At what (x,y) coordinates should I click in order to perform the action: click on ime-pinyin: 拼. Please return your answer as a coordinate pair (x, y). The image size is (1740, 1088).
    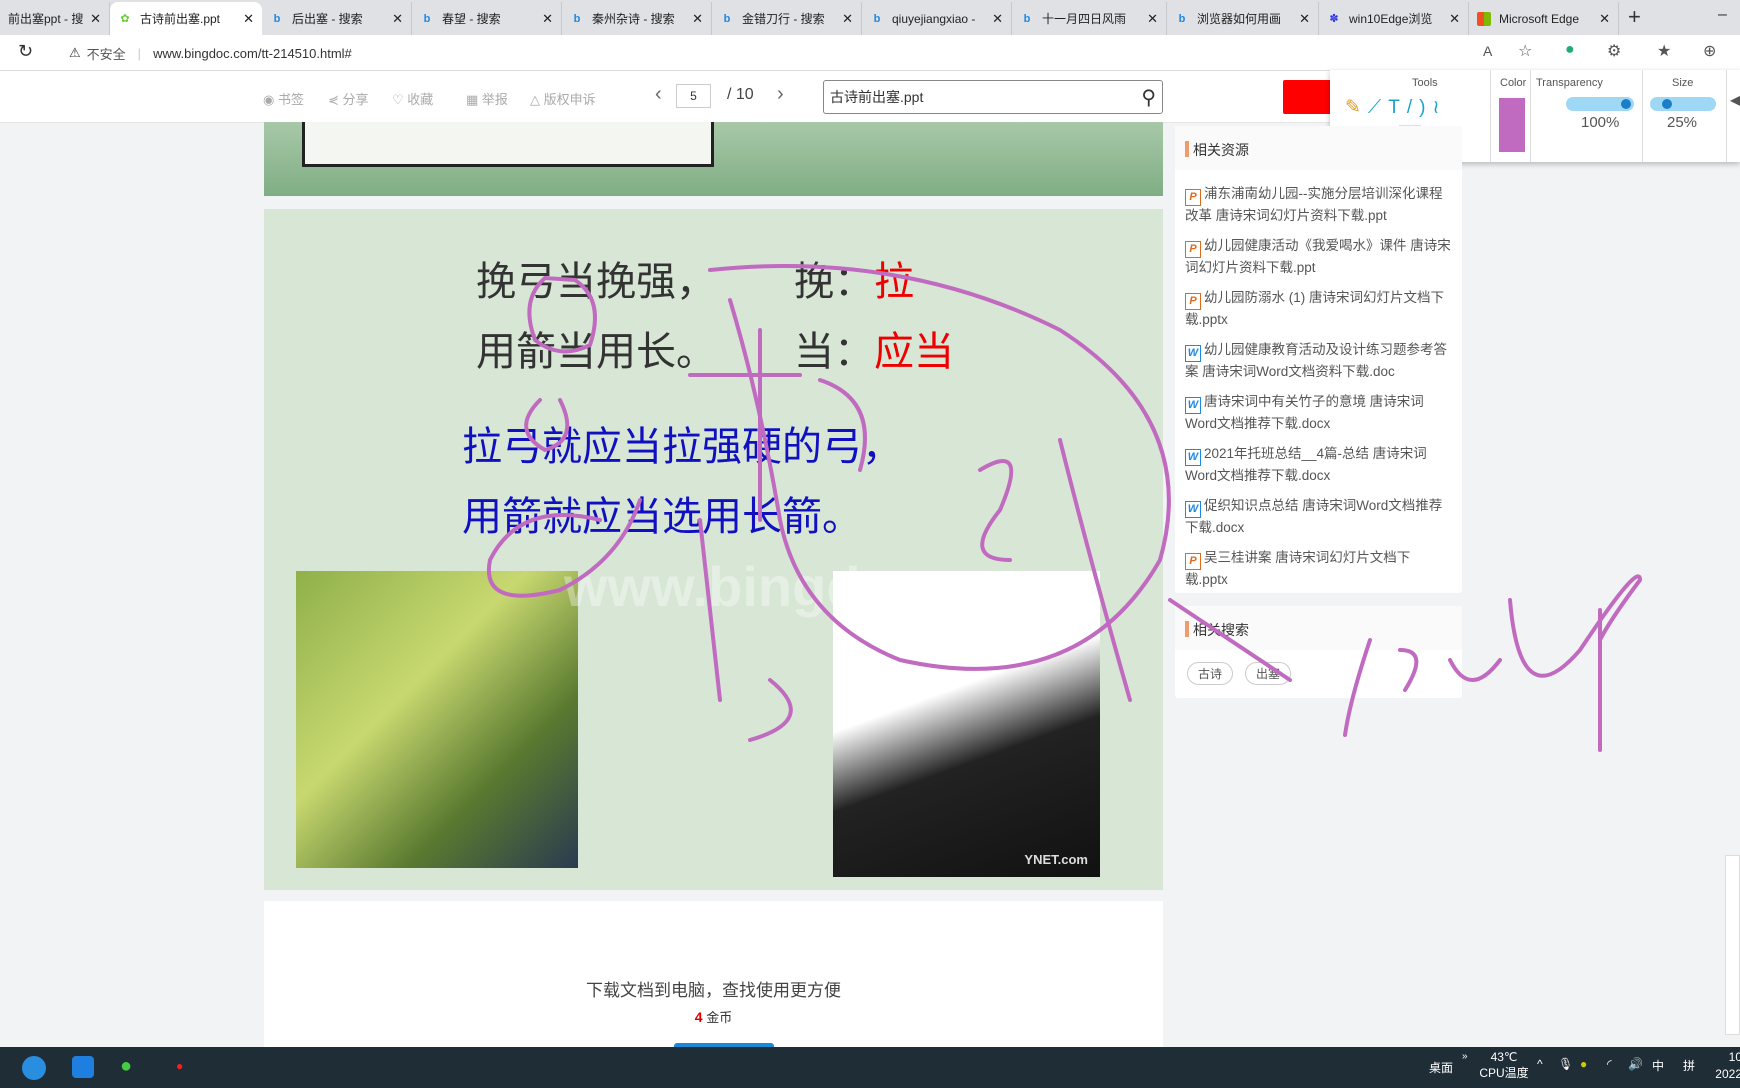
    Looking at the image, I should click on (1689, 1065).